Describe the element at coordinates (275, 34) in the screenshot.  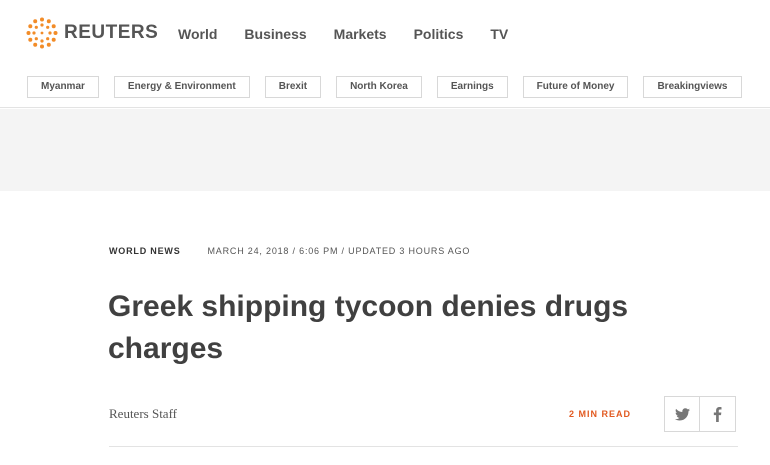
I see `nav-item-business: Business` at that location.